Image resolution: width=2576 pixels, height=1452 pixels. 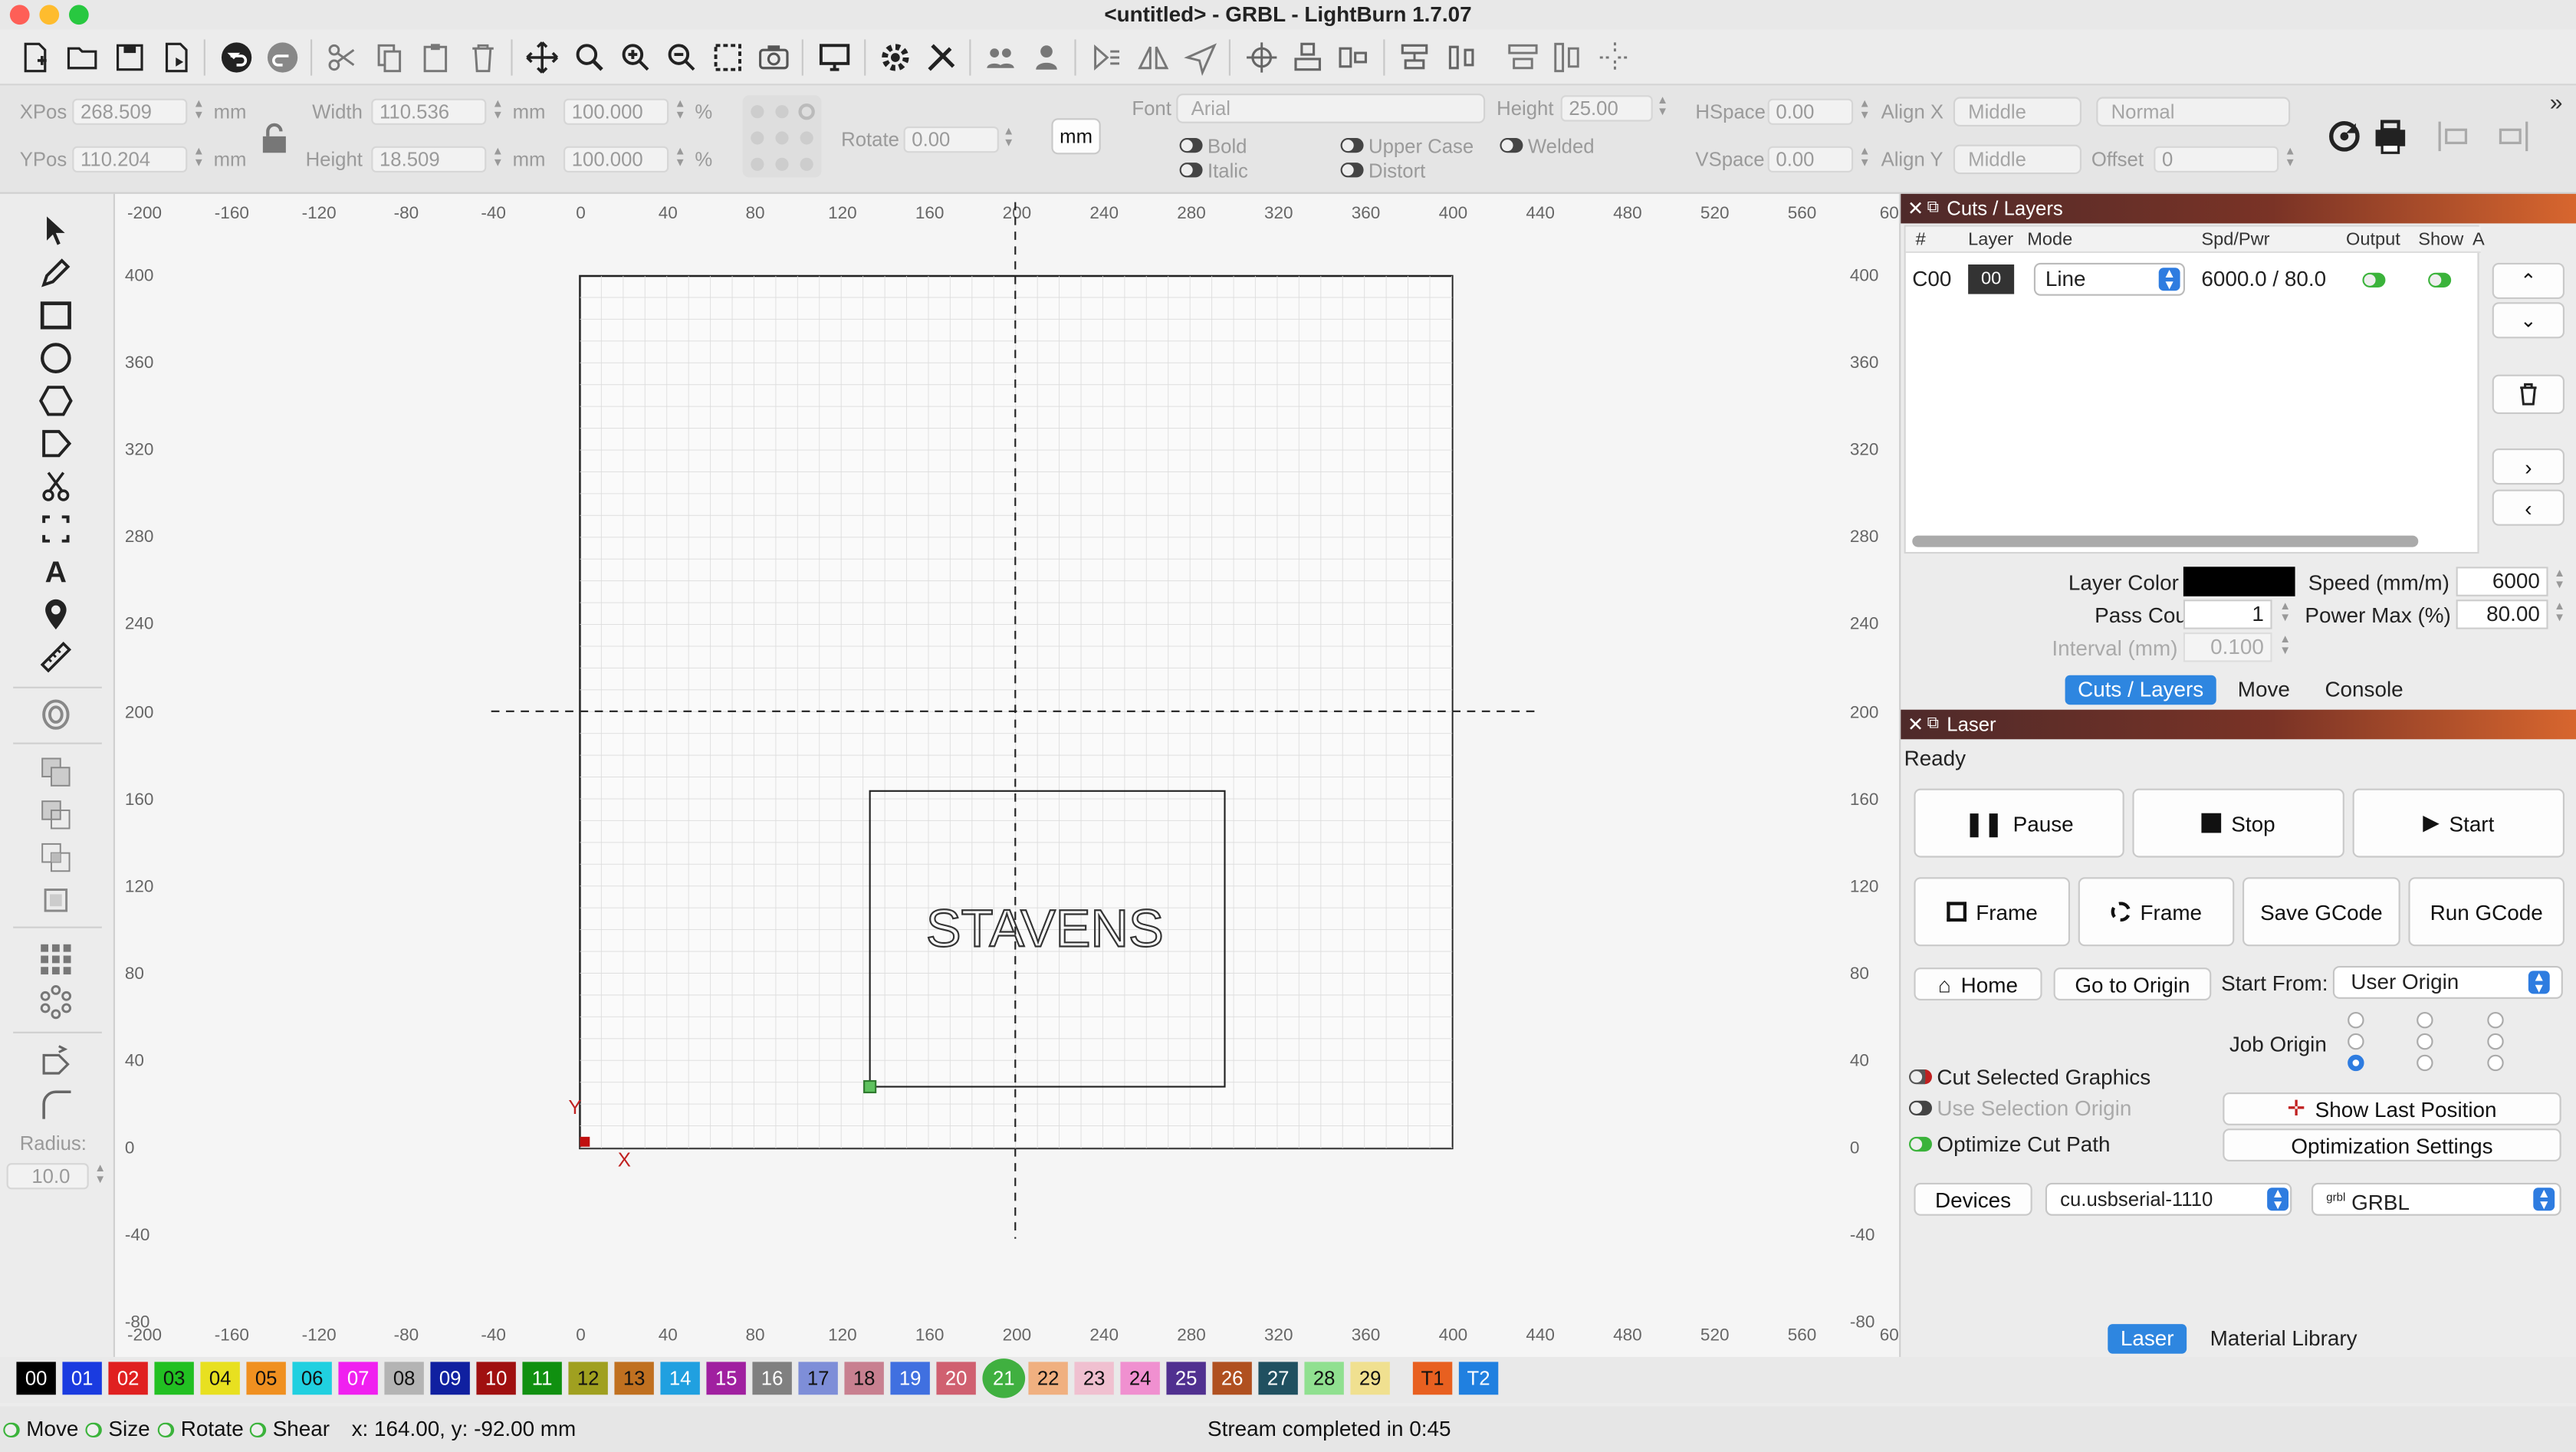 I want to click on units-toggle-button: mm, so click(x=1076, y=136).